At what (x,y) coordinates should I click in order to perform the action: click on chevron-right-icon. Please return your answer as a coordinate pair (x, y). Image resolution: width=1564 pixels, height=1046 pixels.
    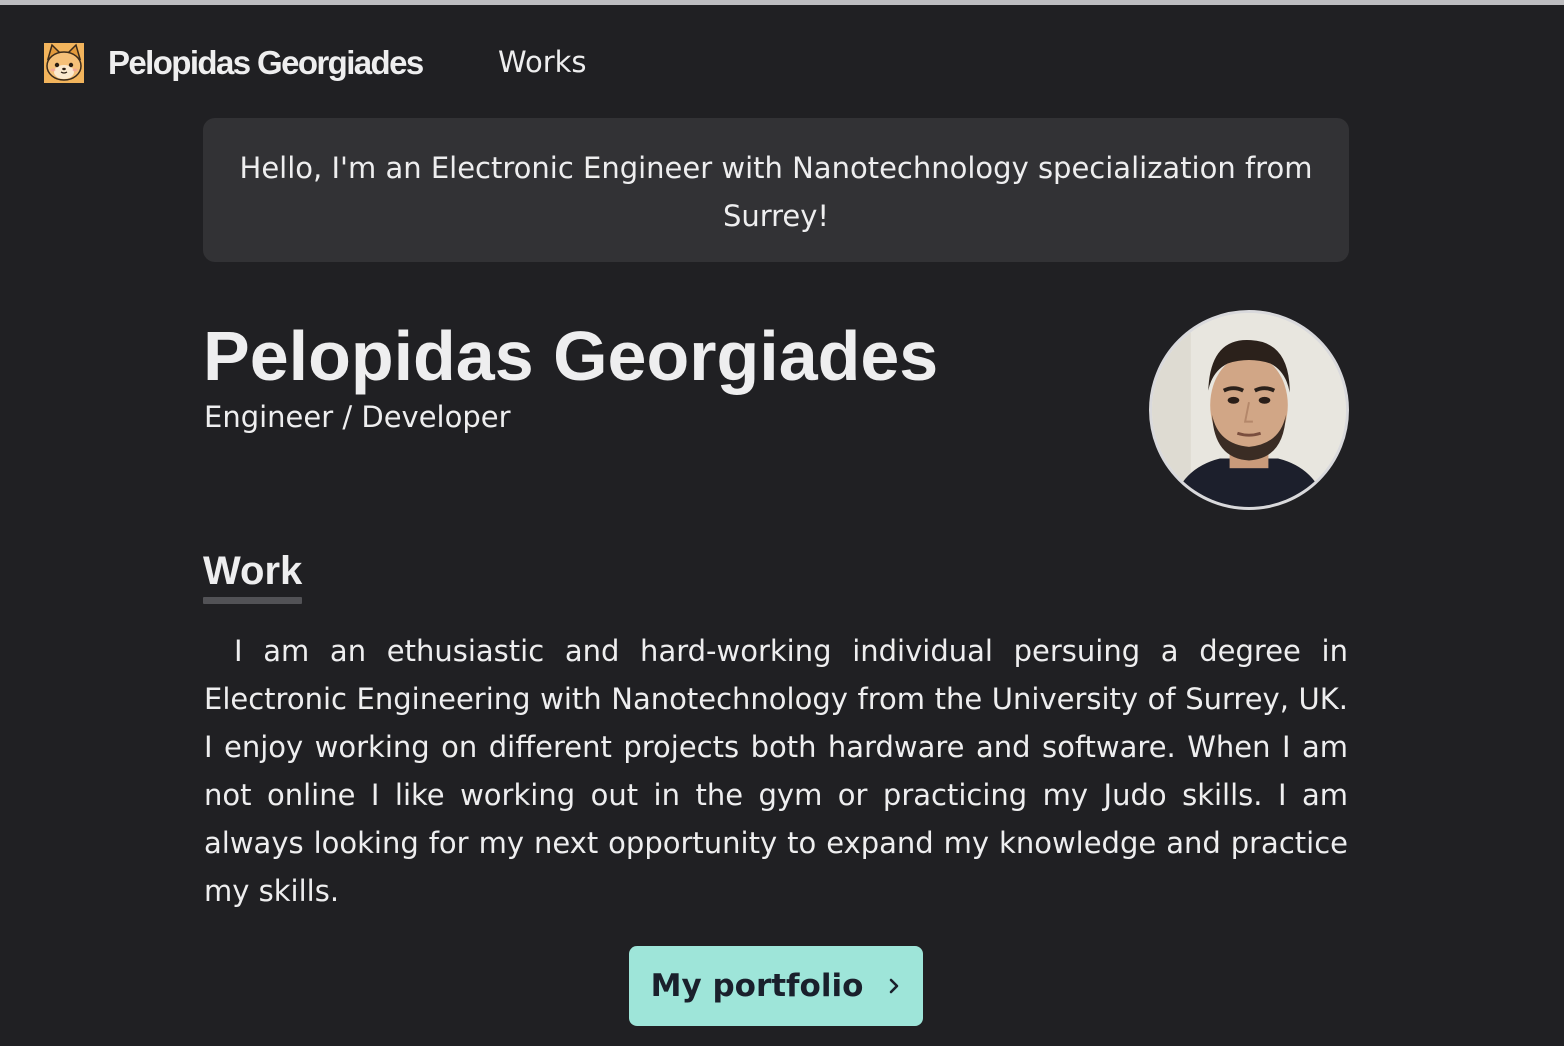
    Looking at the image, I should click on (894, 986).